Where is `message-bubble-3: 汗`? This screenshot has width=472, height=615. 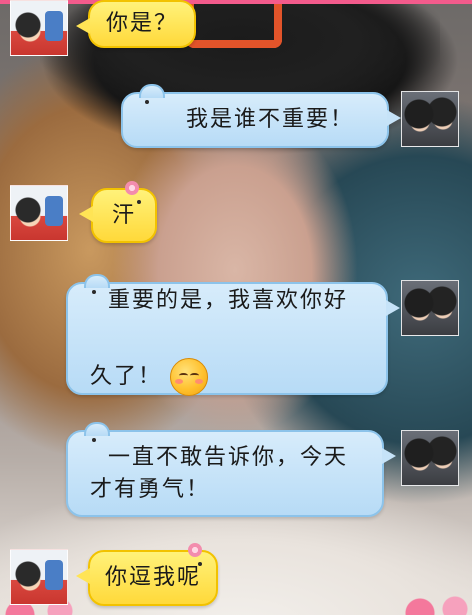
message-bubble-3: 汗 is located at coordinates (118, 212).